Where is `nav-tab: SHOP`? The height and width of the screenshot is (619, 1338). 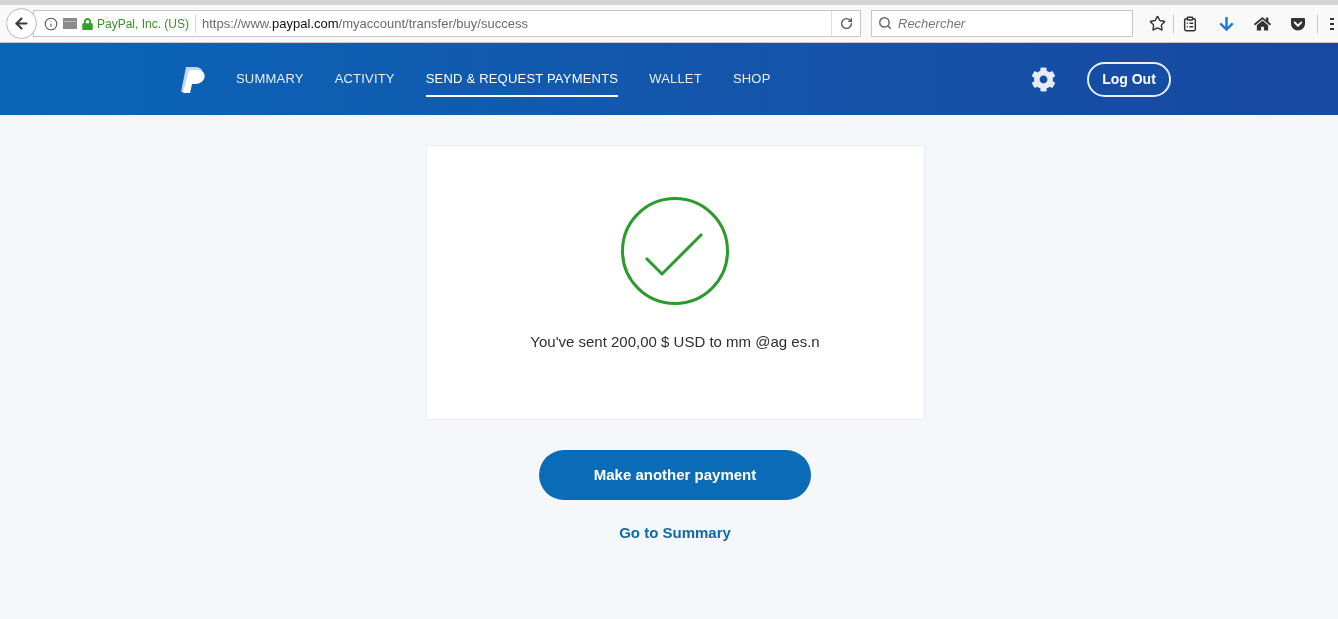
nav-tab: SHOP is located at coordinates (751, 79).